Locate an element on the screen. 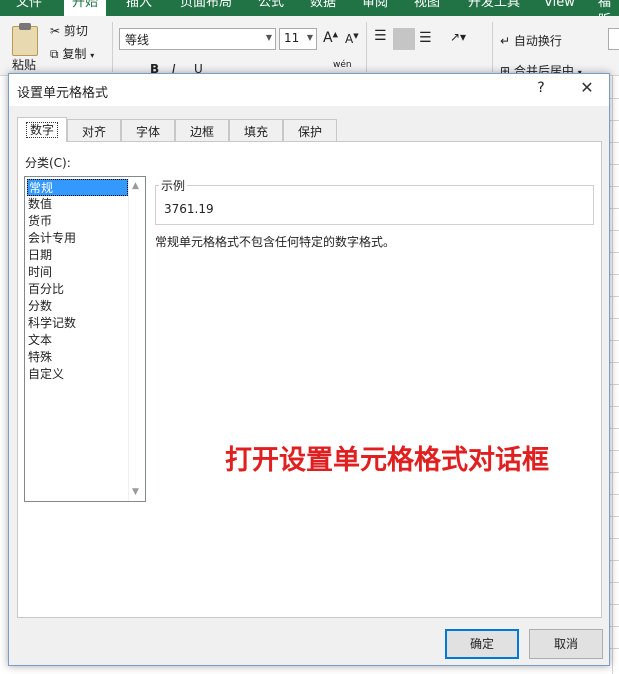 The height and width of the screenshot is (674, 619). cut-button: ✂ 剪切 is located at coordinates (69, 30).